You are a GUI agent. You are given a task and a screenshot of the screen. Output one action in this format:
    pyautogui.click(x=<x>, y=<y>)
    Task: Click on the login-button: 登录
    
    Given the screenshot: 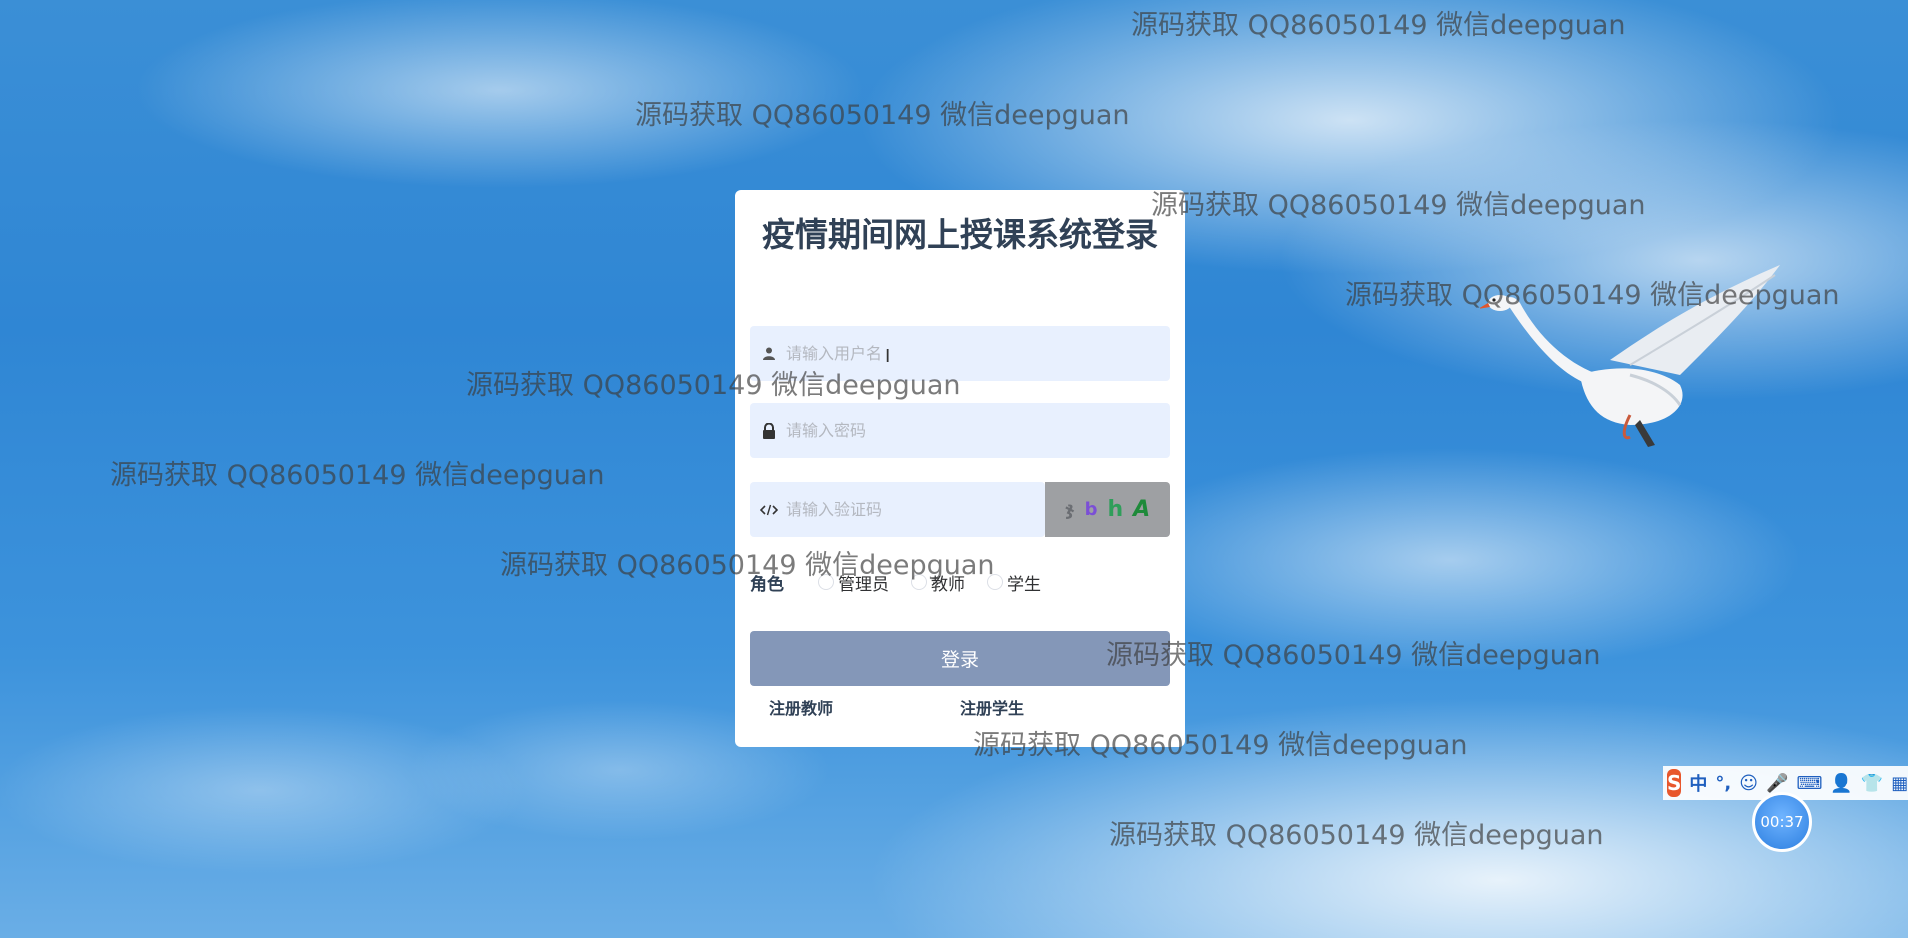 What is the action you would take?
    pyautogui.click(x=960, y=658)
    